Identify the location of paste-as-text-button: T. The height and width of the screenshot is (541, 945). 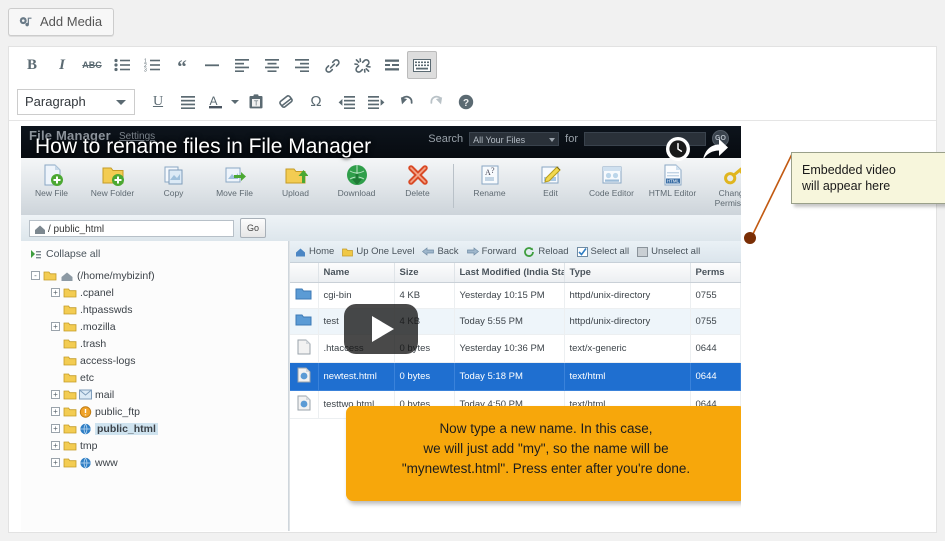
(256, 102).